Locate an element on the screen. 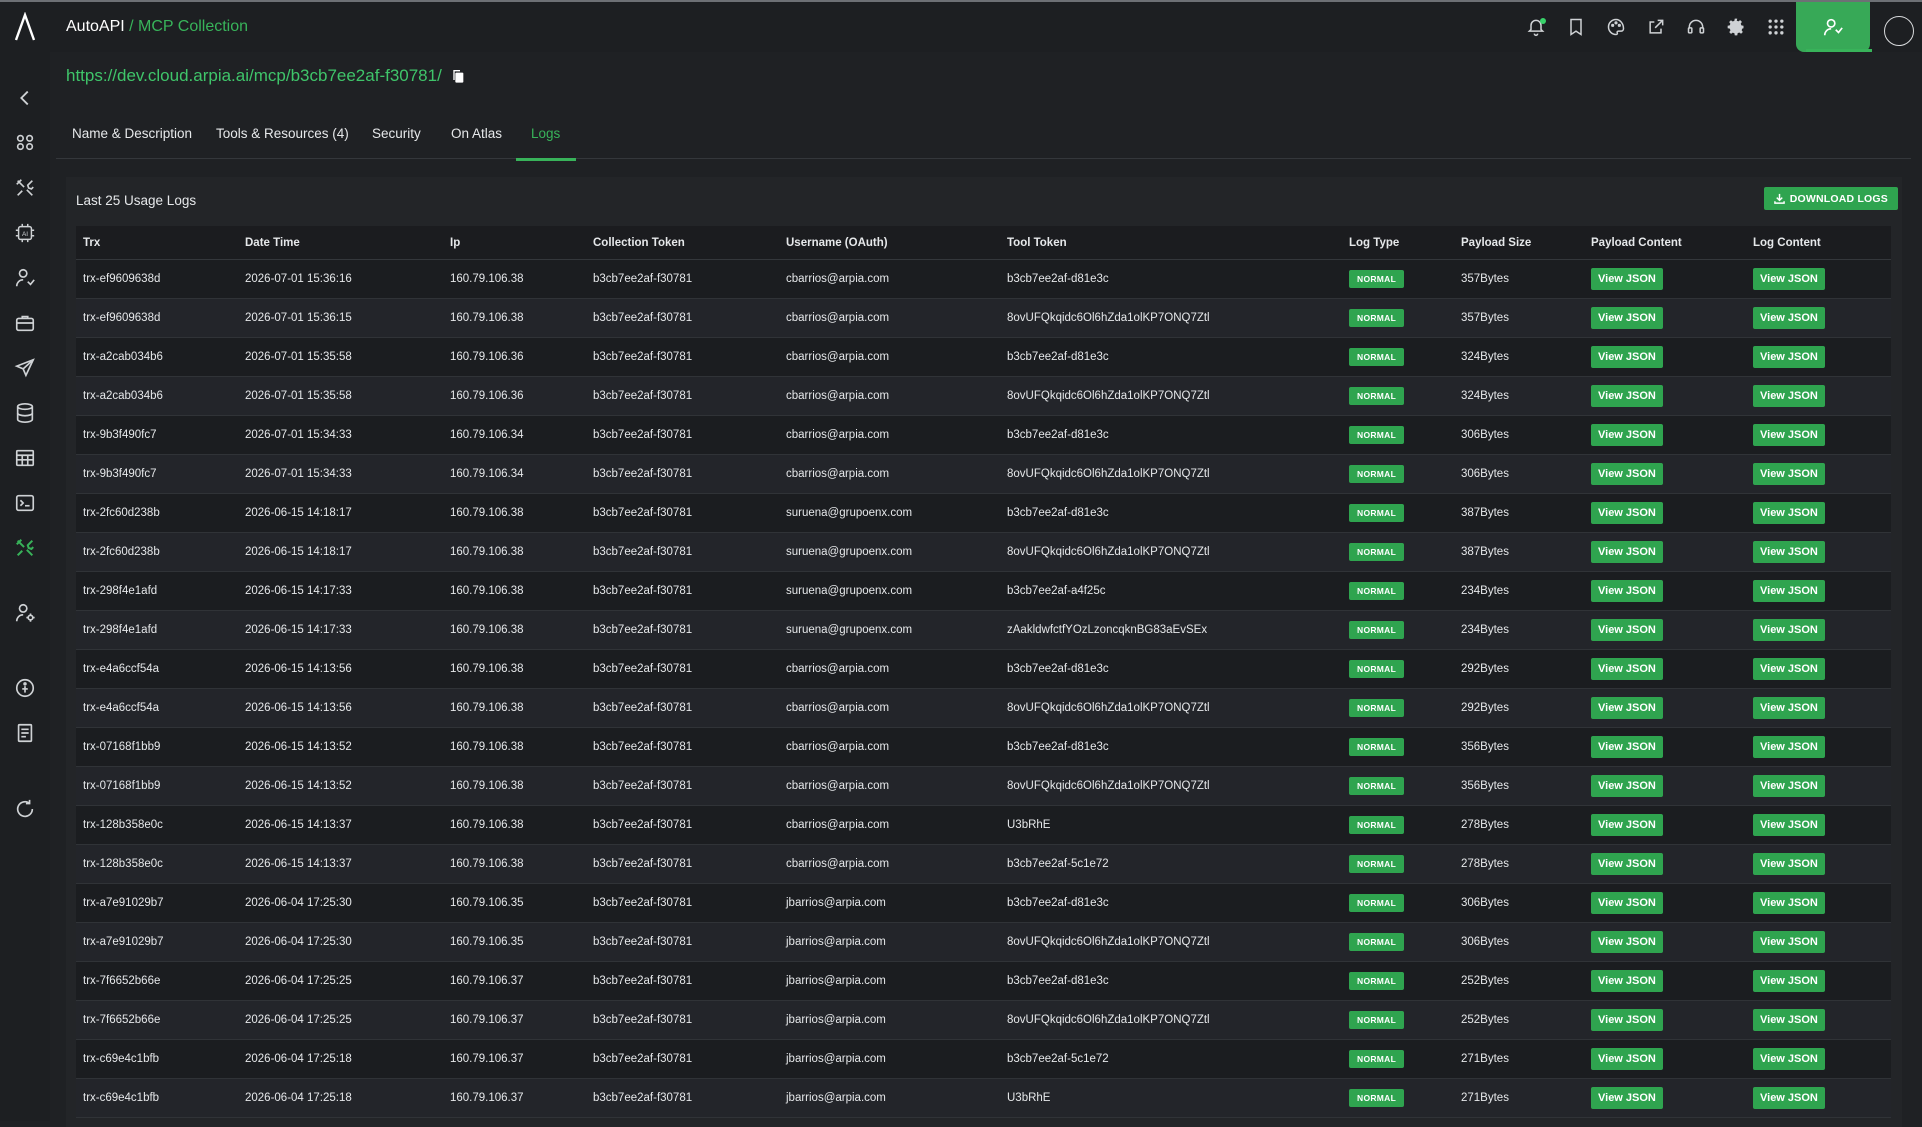 Image resolution: width=1922 pixels, height=1127 pixels. tab-name-description: Name & Description is located at coordinates (132, 142).